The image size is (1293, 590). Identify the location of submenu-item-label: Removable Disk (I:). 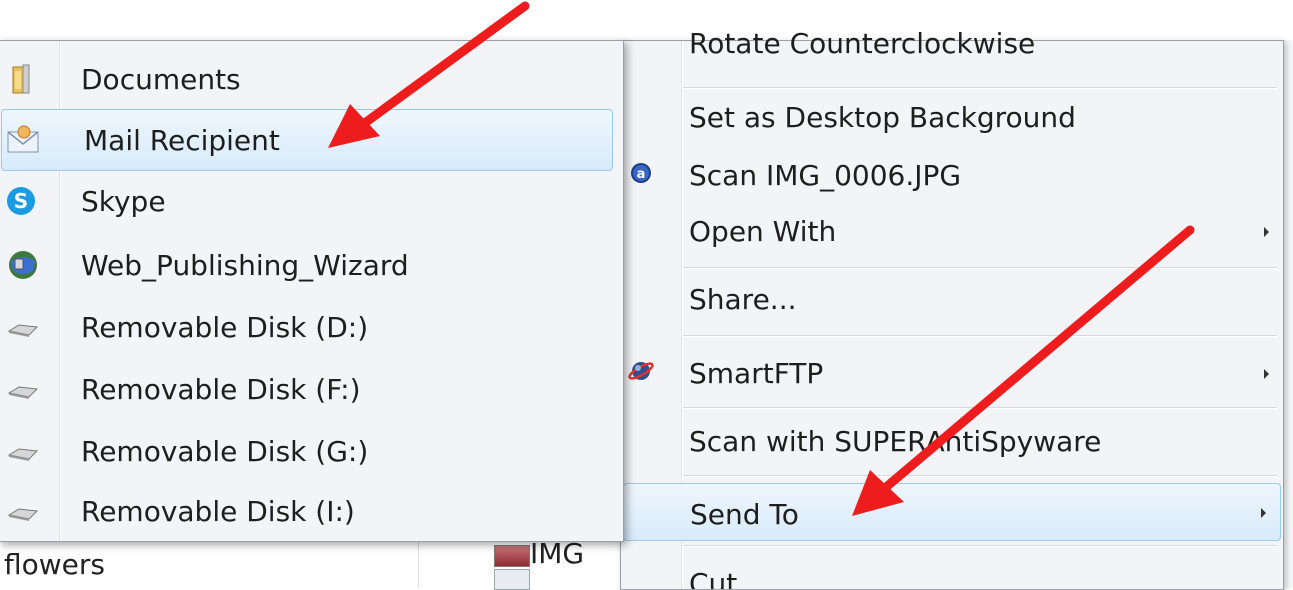
(218, 511).